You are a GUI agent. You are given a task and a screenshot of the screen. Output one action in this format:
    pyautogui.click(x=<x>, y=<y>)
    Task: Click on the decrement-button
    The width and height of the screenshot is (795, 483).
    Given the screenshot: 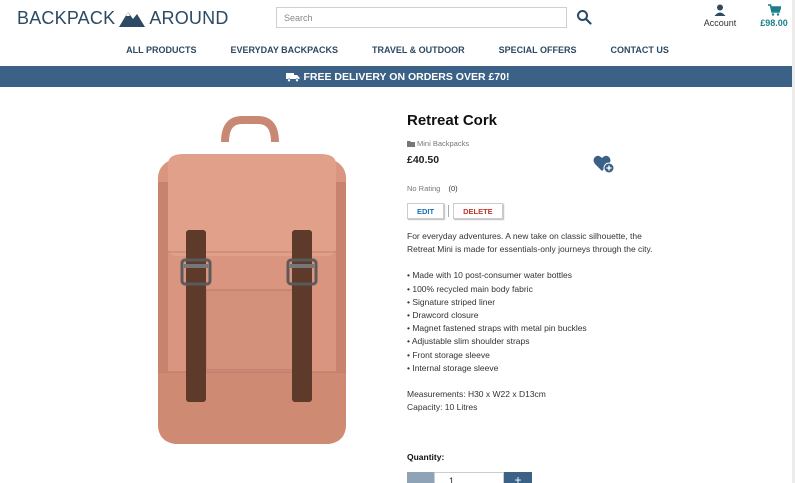 What is the action you would take?
    pyautogui.click(x=420, y=477)
    